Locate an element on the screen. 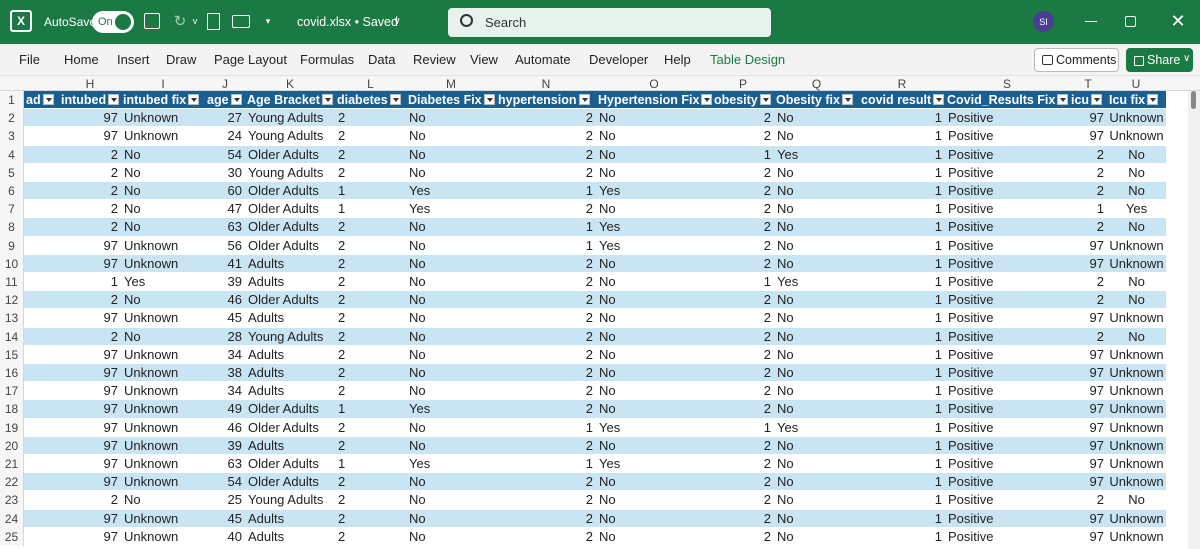 Image resolution: width=1200 pixels, height=549 pixels. cell: 30 is located at coordinates (225, 172).